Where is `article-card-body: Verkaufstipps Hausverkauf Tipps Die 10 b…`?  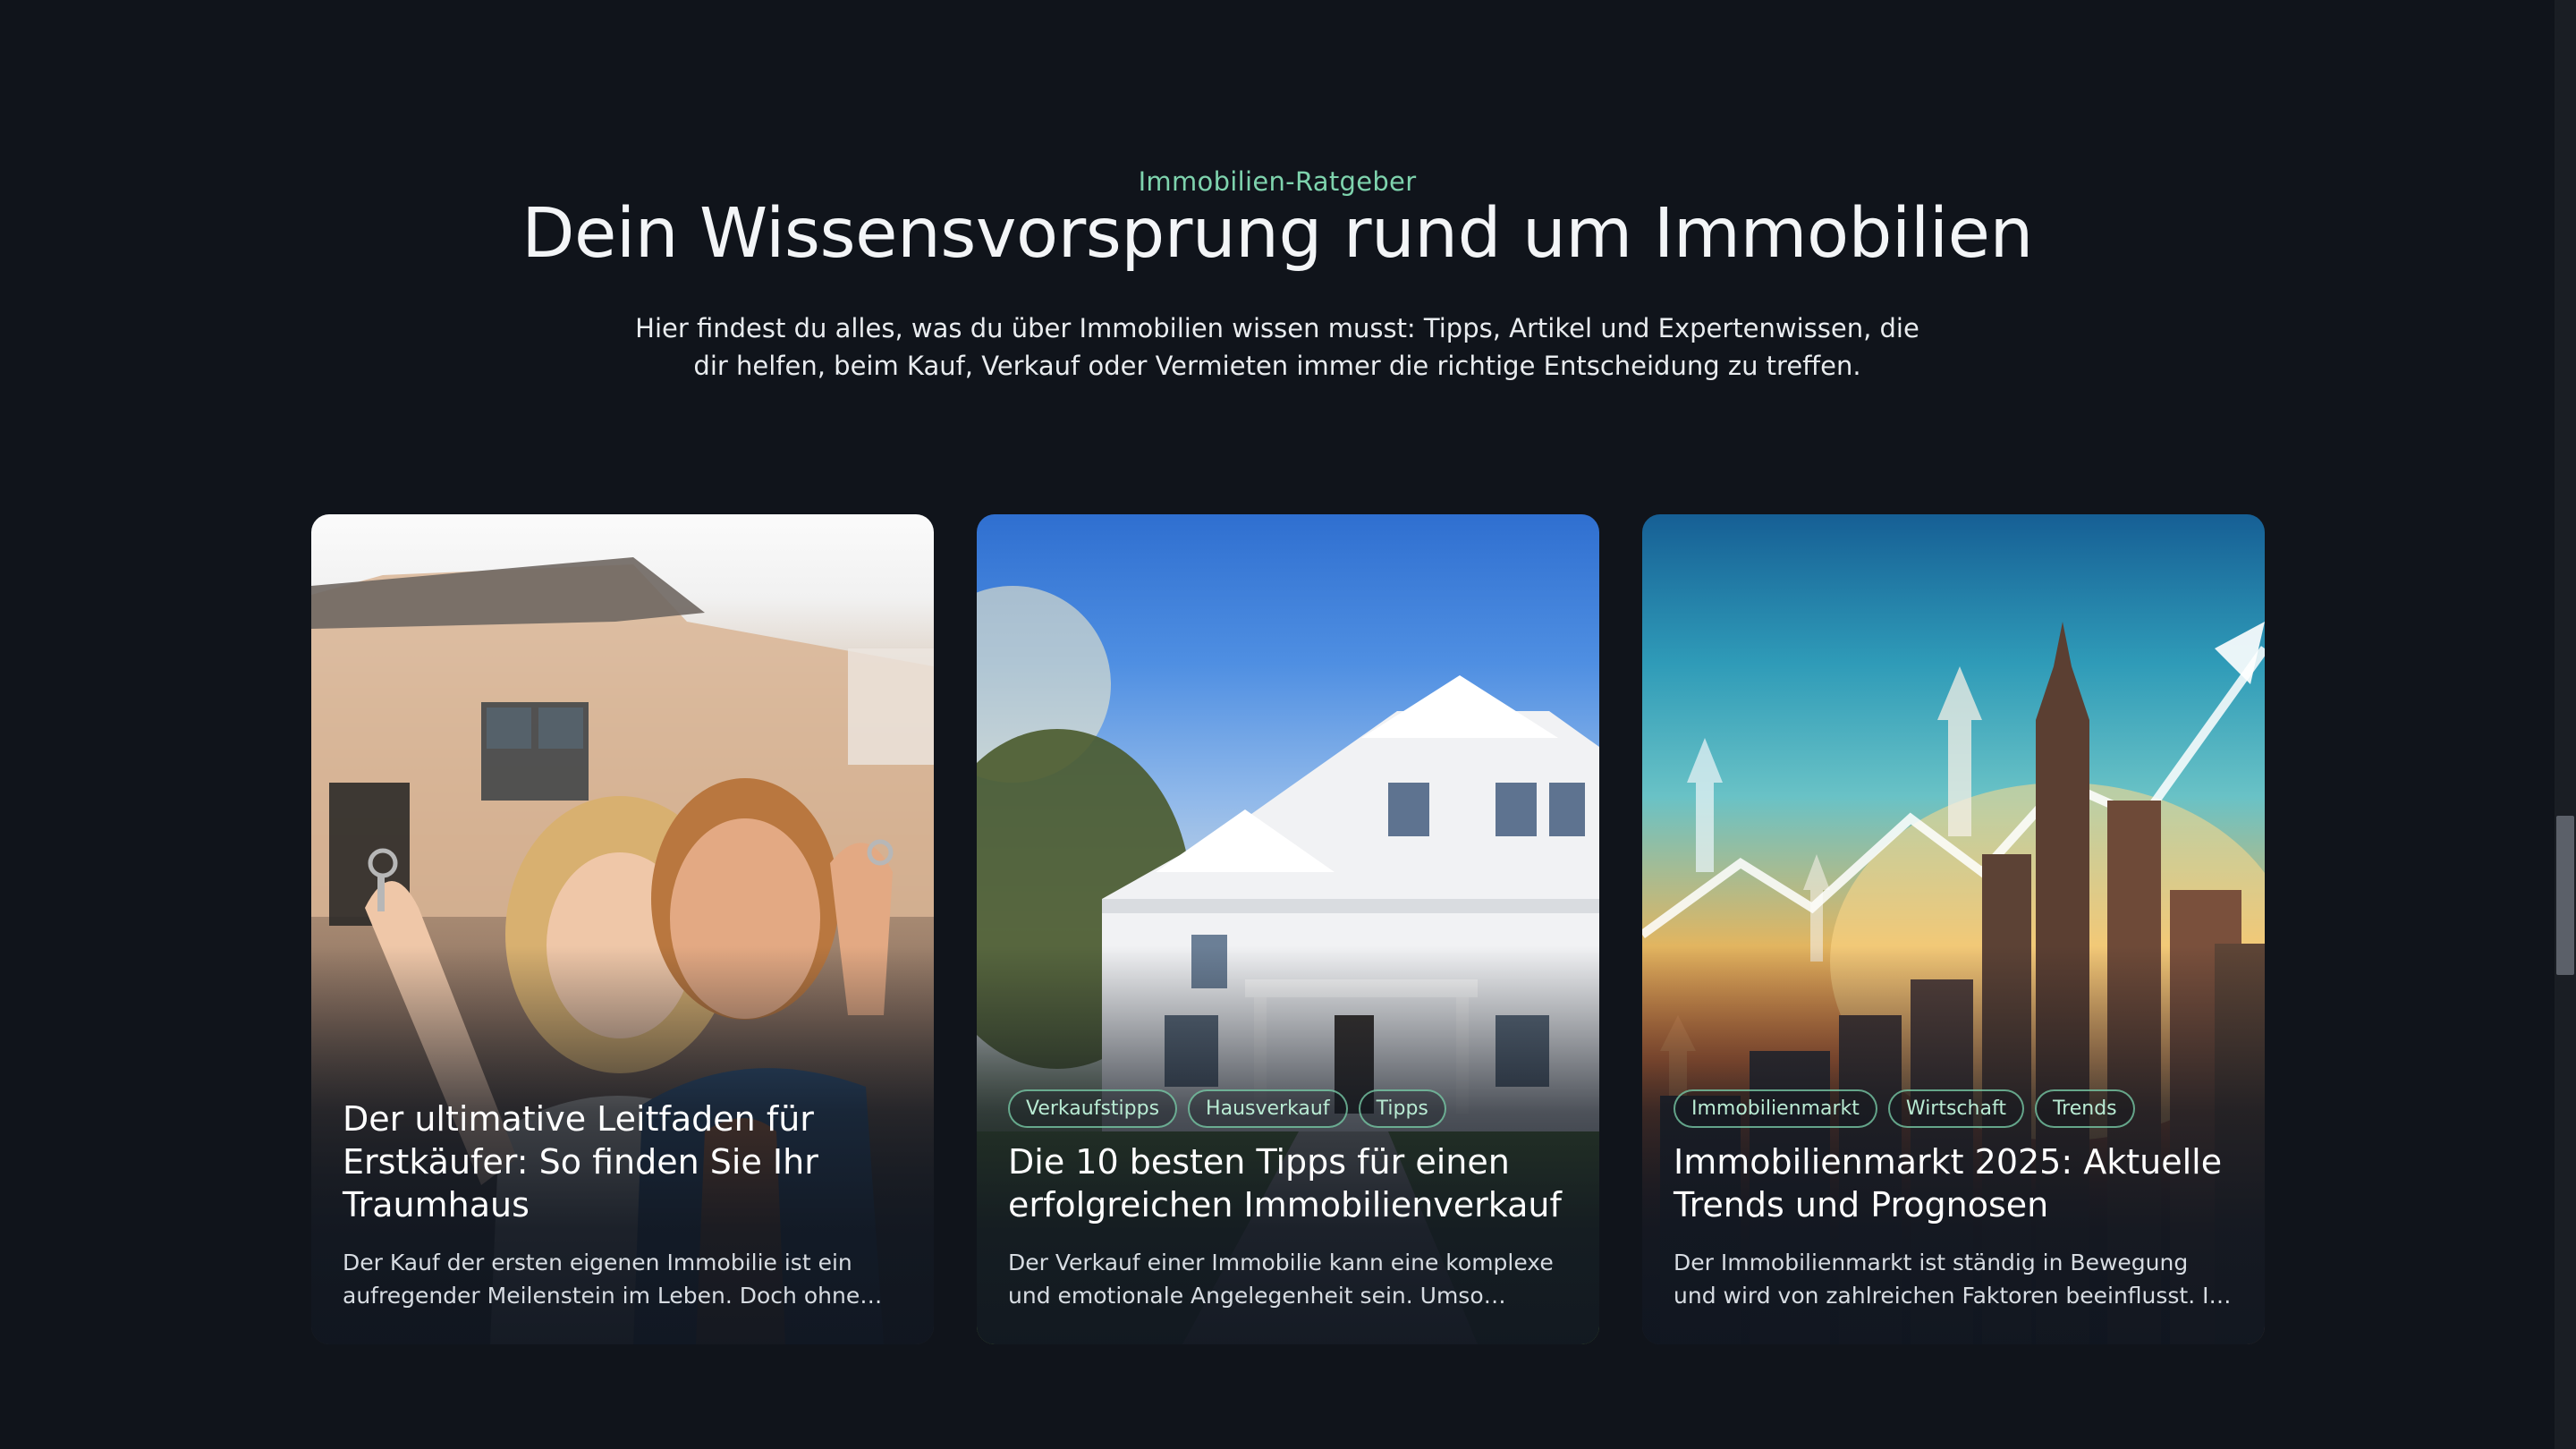 article-card-body: Verkaufstipps Hausverkauf Tipps Die 10 b… is located at coordinates (1288, 1200).